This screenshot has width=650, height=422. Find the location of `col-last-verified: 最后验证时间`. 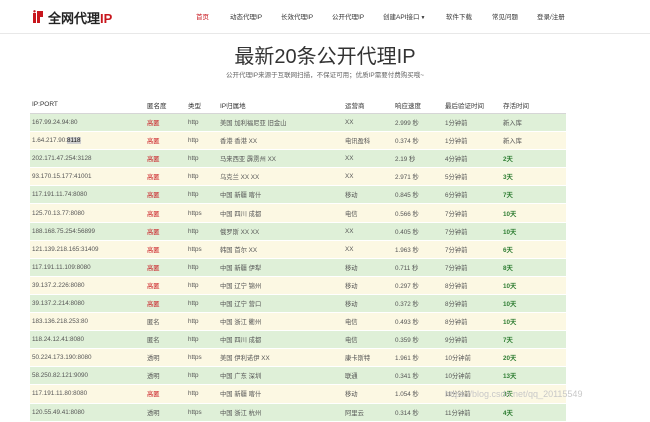

col-last-verified: 最后验证时间 is located at coordinates (472, 105).